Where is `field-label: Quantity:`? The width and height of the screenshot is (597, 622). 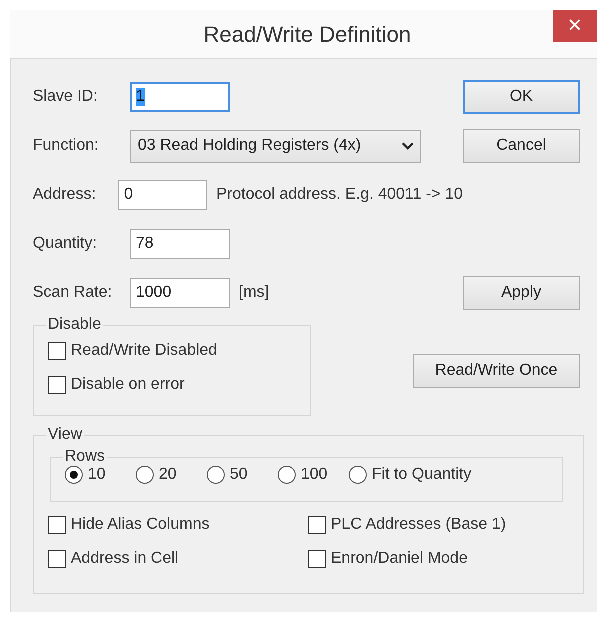
field-label: Quantity: is located at coordinates (65, 244).